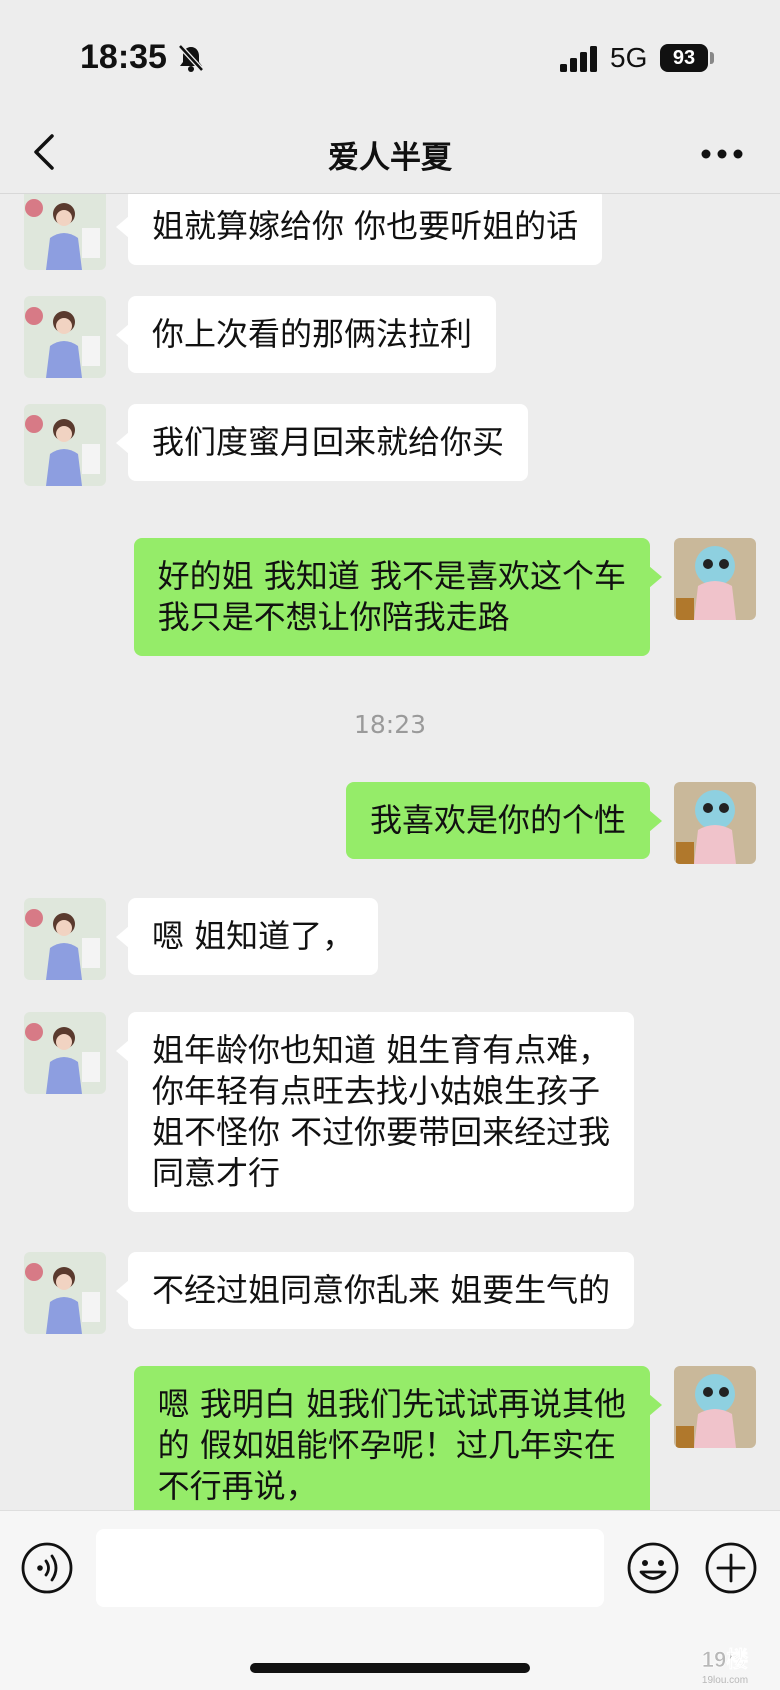 This screenshot has width=780, height=1690. What do you see at coordinates (504, 820) in the screenshot?
I see `outgoing-message-bubble: 我喜欢是你的个性` at bounding box center [504, 820].